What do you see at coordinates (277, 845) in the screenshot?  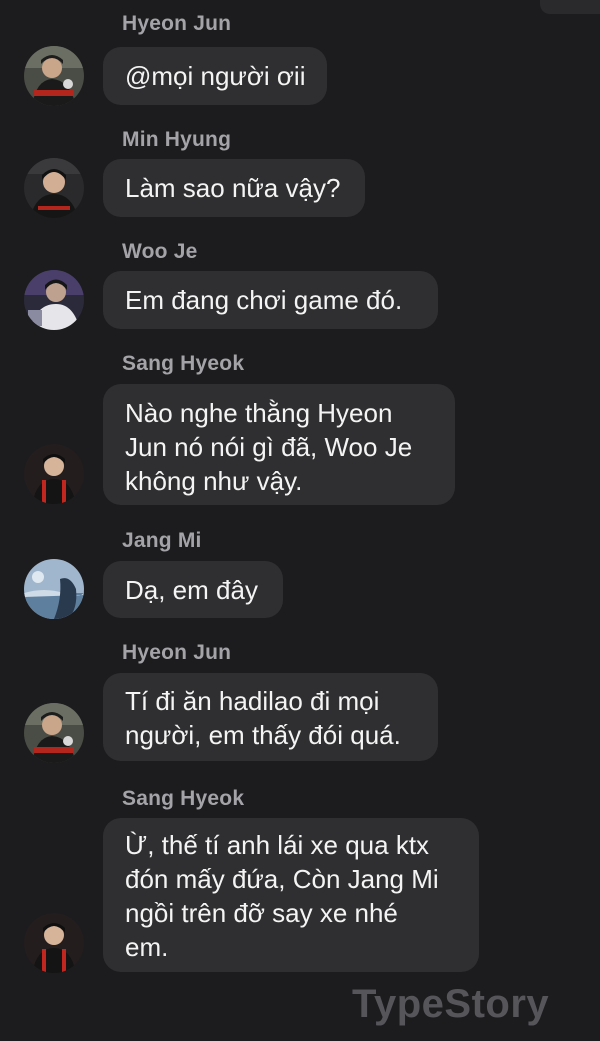 I see `message-text: Ừ, thế tí anh lái xe qua ktx` at bounding box center [277, 845].